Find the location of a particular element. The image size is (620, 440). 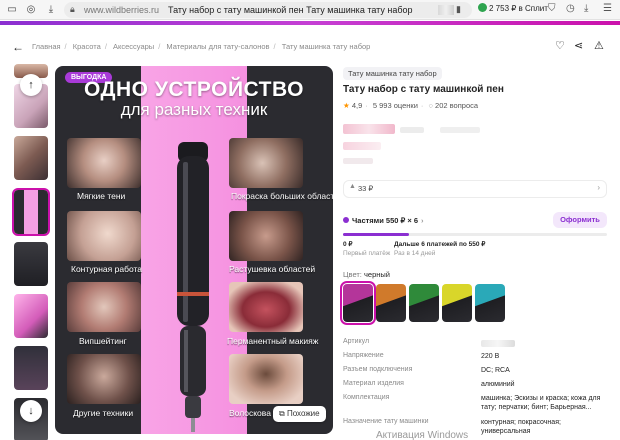

spec-key: Назначение тату машинки is located at coordinates (386, 421).